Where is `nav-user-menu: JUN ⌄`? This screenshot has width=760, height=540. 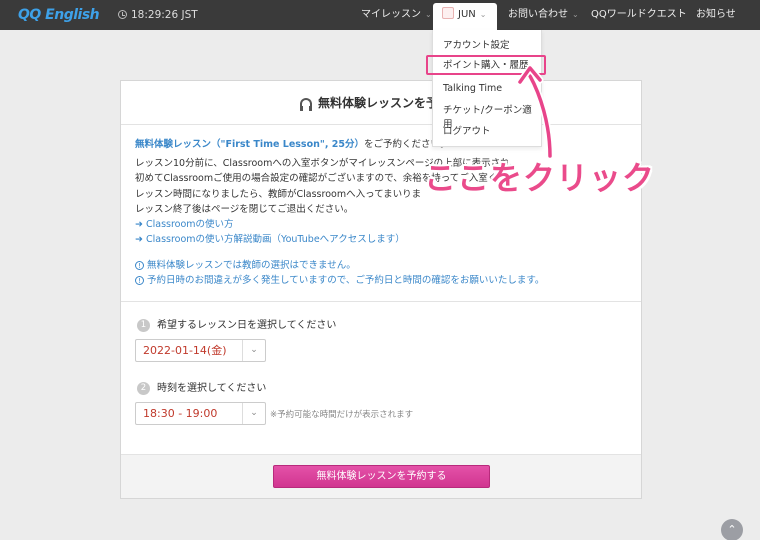
nav-user-menu: JUN ⌄ is located at coordinates (465, 16).